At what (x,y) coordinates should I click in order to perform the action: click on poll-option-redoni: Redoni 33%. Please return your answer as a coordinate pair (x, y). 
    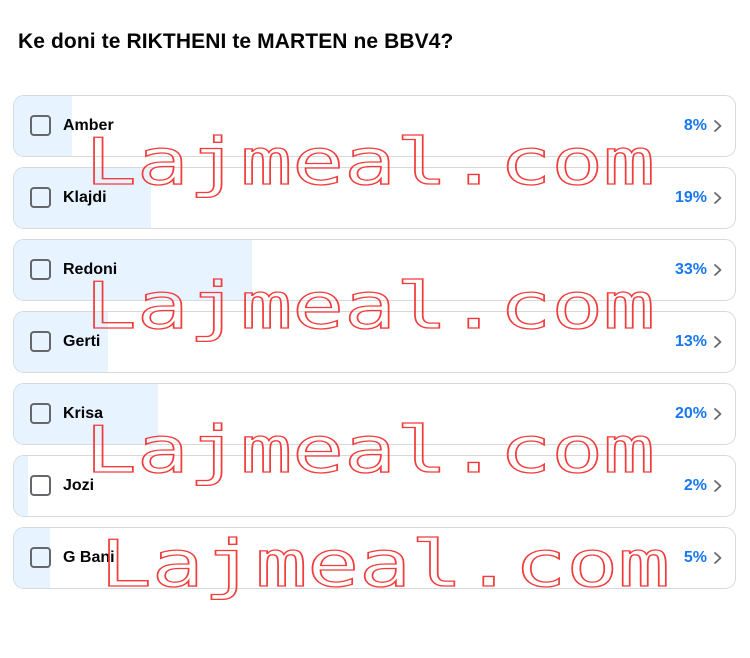
    Looking at the image, I should click on (374, 270).